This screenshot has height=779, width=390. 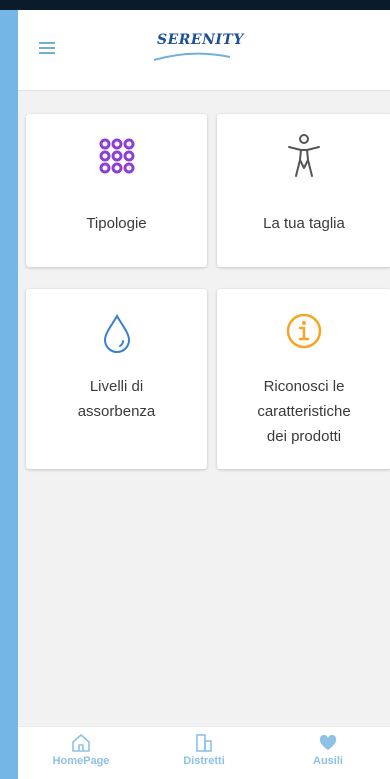 I want to click on app-header: SERENITY, so click(x=204, y=50).